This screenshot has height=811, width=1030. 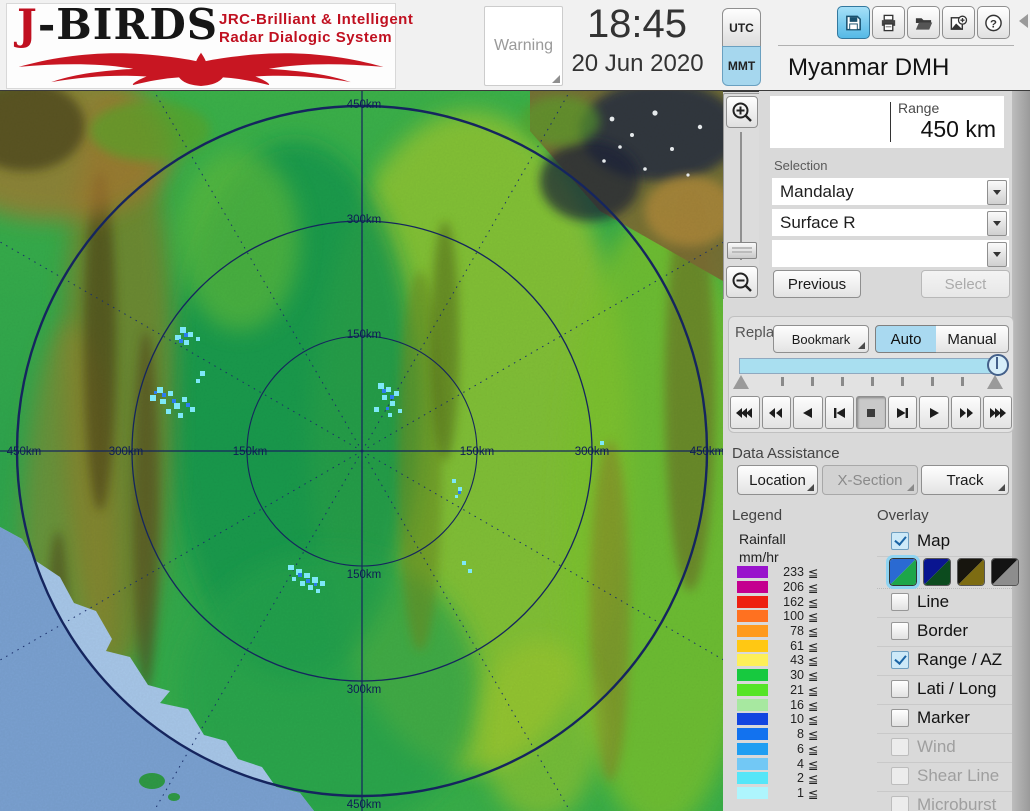 What do you see at coordinates (817, 284) in the screenshot?
I see `previous-button: Previous` at bounding box center [817, 284].